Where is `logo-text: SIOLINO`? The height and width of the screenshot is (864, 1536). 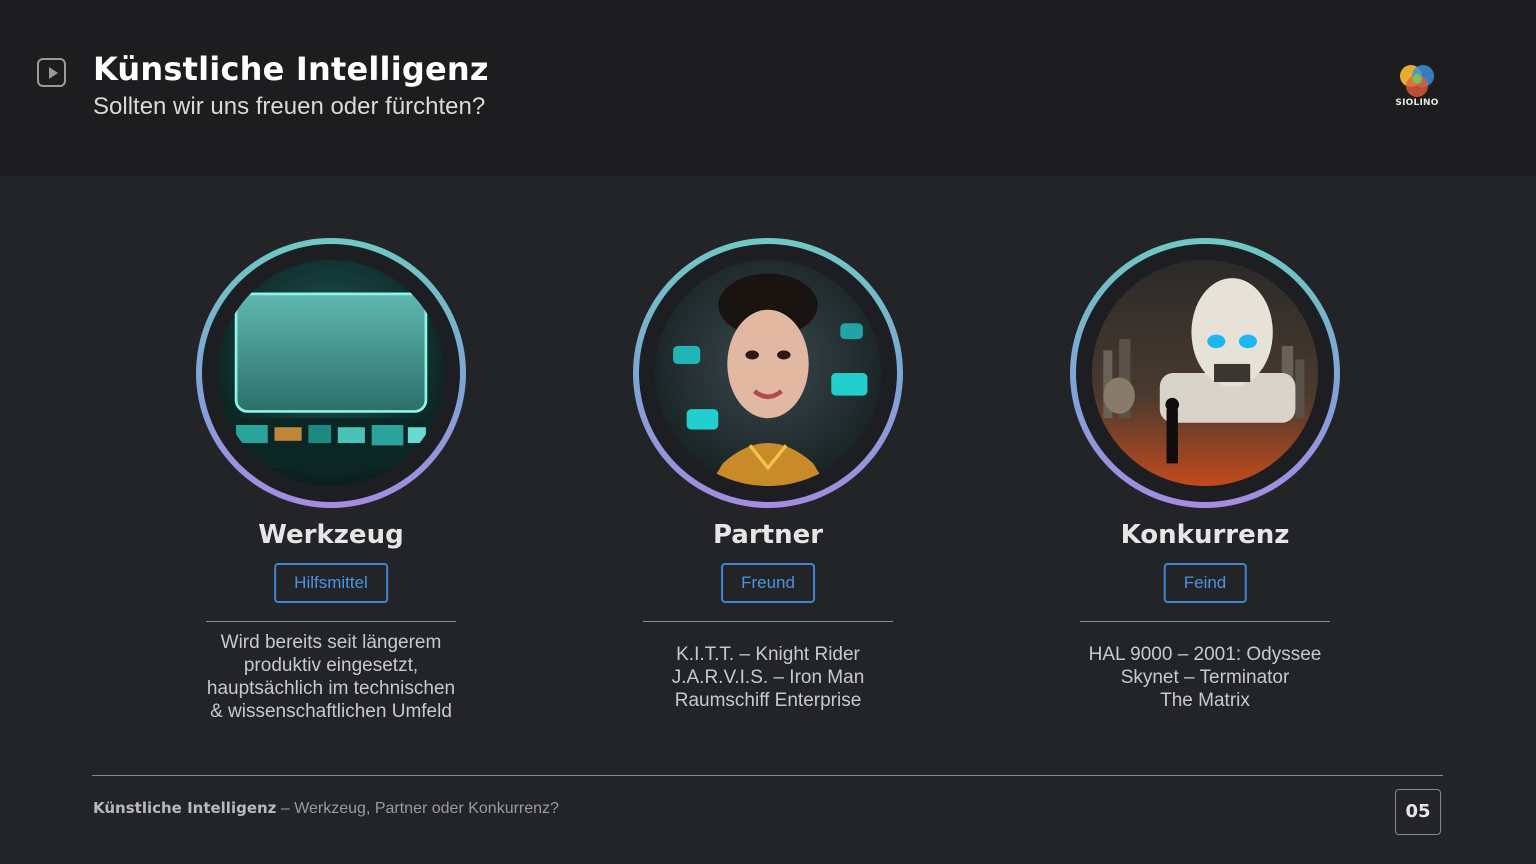
logo-text: SIOLINO is located at coordinates (1417, 103).